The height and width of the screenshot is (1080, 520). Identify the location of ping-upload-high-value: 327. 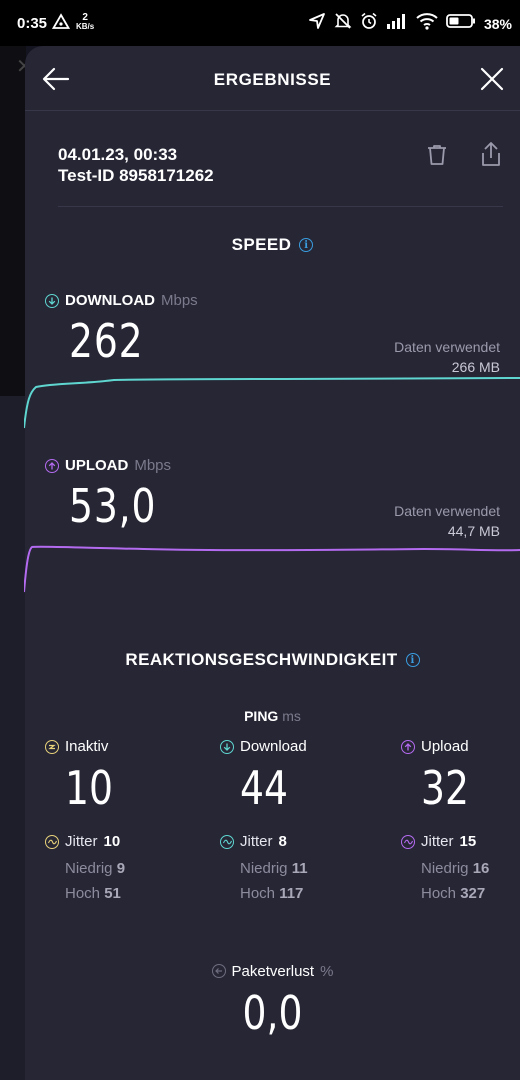
(473, 893).